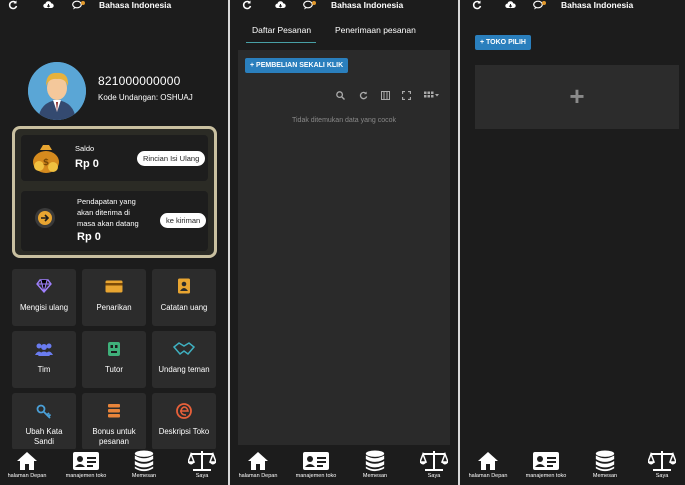 This screenshot has height=485, width=685. What do you see at coordinates (46, 159) in the screenshot?
I see `money-bag-icon: $` at bounding box center [46, 159].